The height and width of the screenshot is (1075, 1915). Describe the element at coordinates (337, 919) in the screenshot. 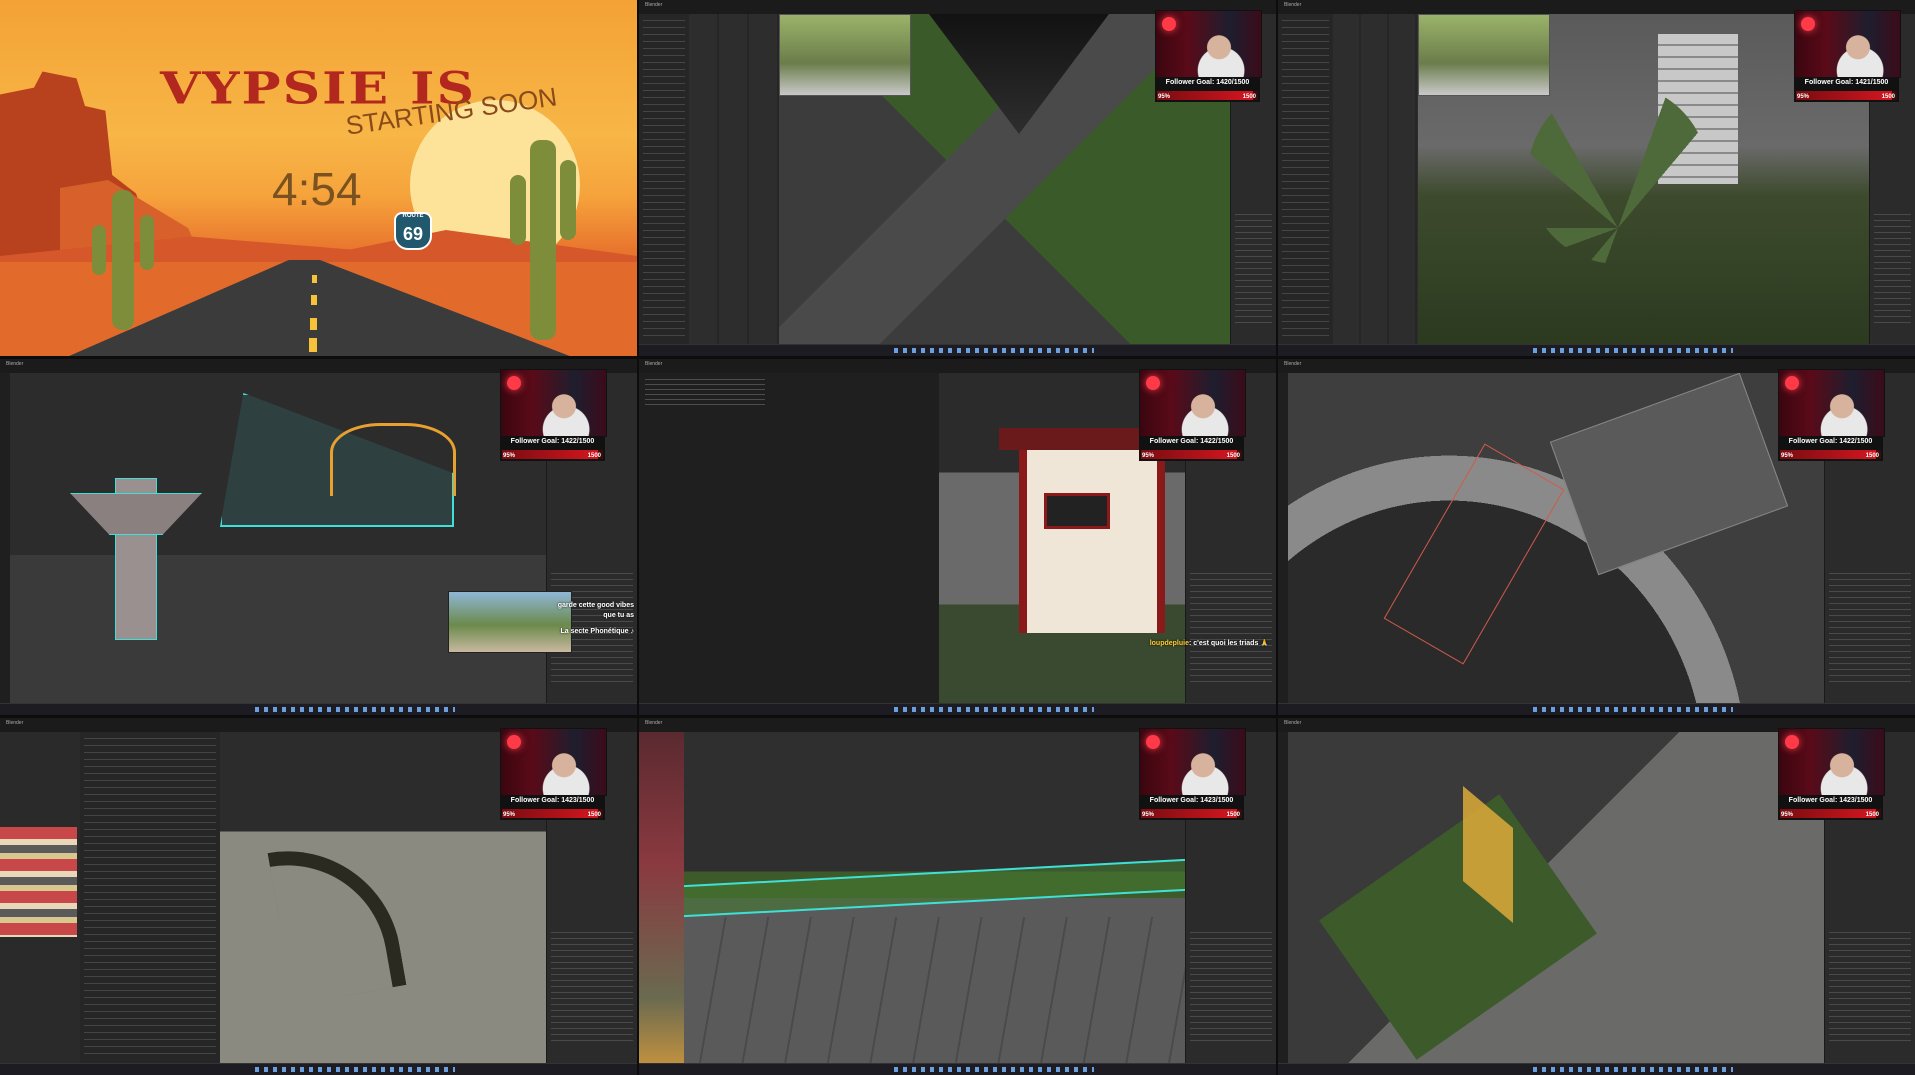

I see `curb-model` at that location.